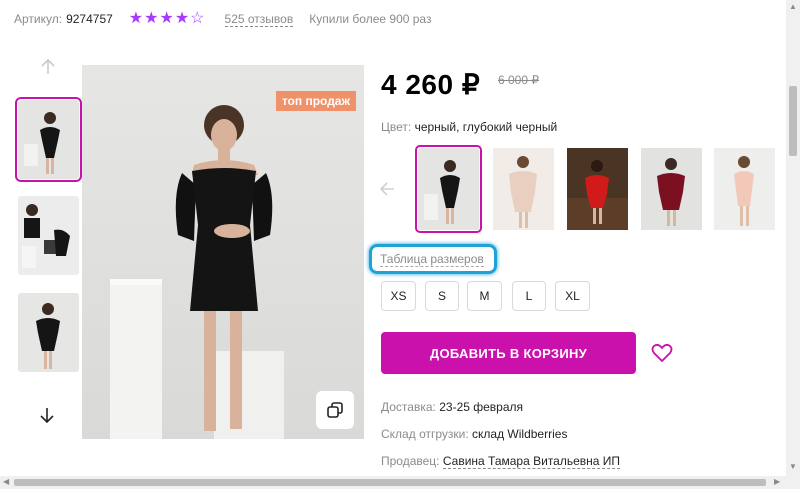 Image resolution: width=800 pixels, height=489 pixels. Describe the element at coordinates (481, 407) in the screenshot. I see `delivery-value: 23-25 февраля` at that location.